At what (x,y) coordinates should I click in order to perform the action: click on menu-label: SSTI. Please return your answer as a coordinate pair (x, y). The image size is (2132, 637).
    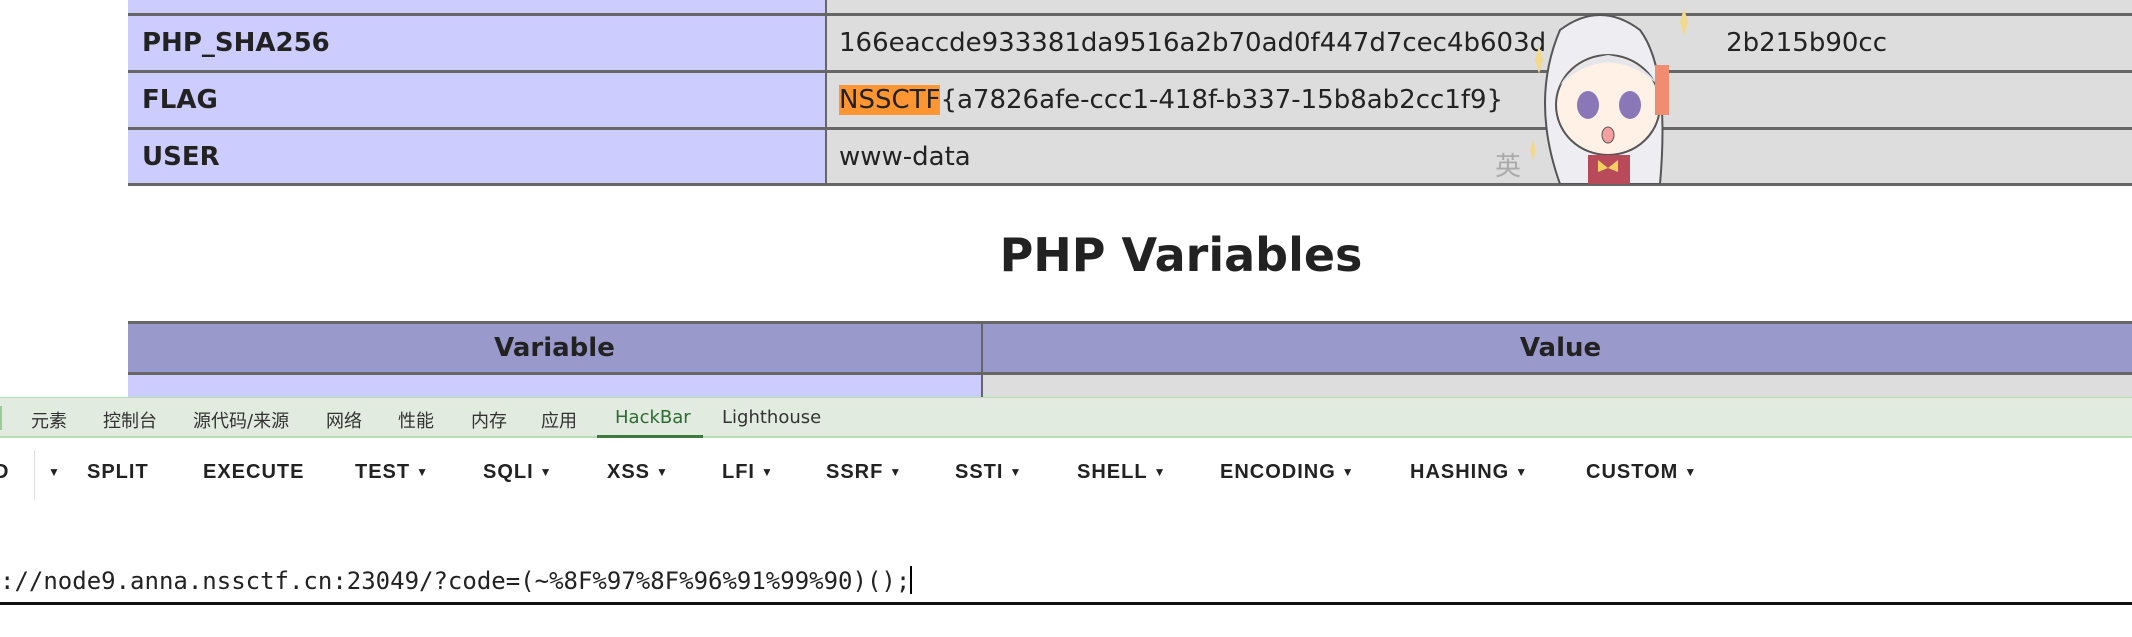
    Looking at the image, I should click on (979, 472).